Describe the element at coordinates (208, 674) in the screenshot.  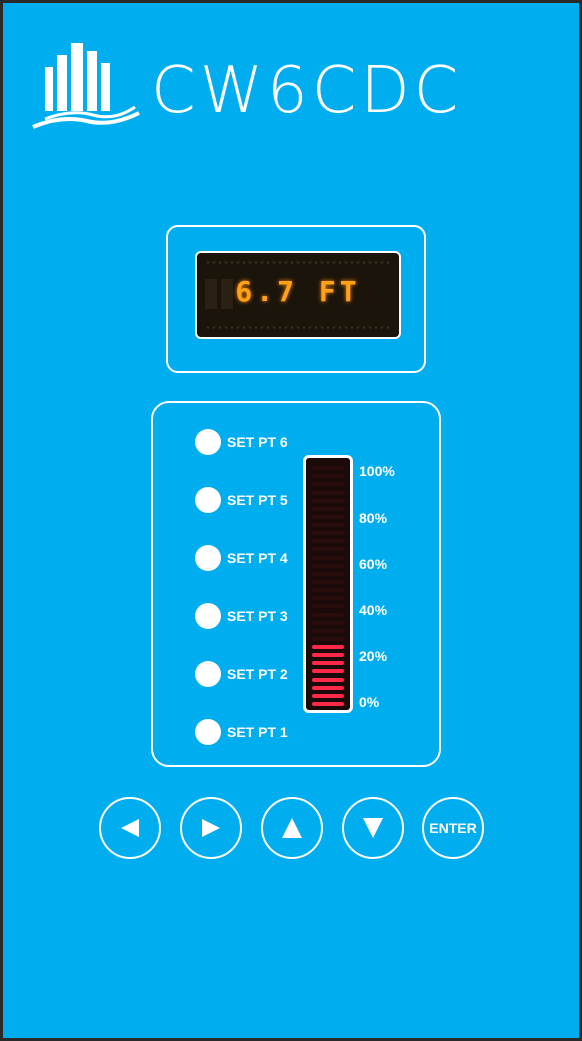
I see `setpoint-2-led` at that location.